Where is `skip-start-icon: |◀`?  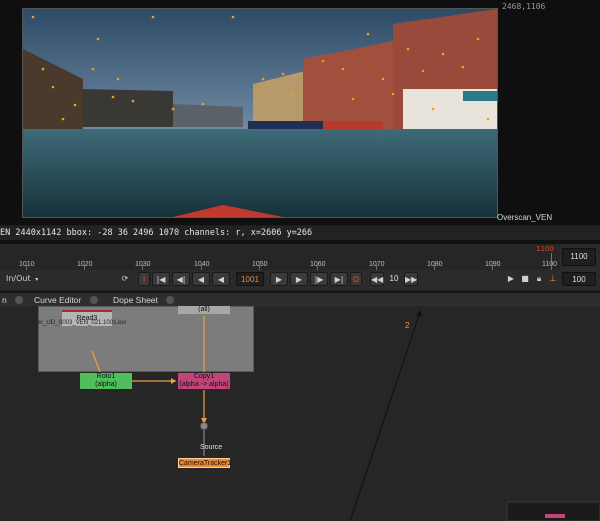 skip-start-icon: |◀ is located at coordinates (161, 279).